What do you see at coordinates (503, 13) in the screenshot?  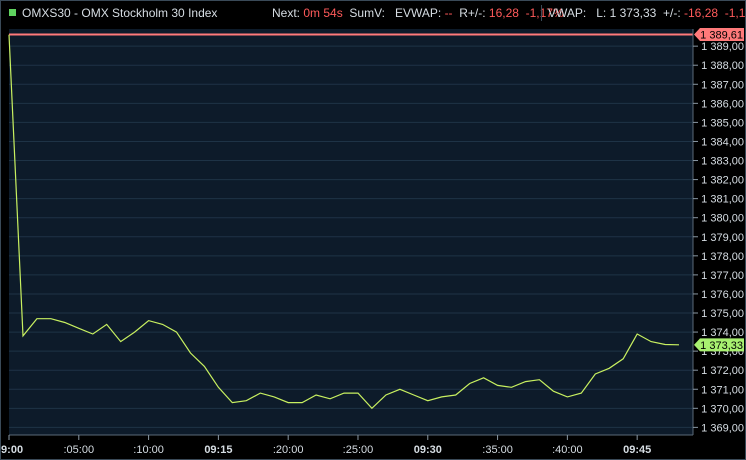 I see `rpm-value: 16,28` at bounding box center [503, 13].